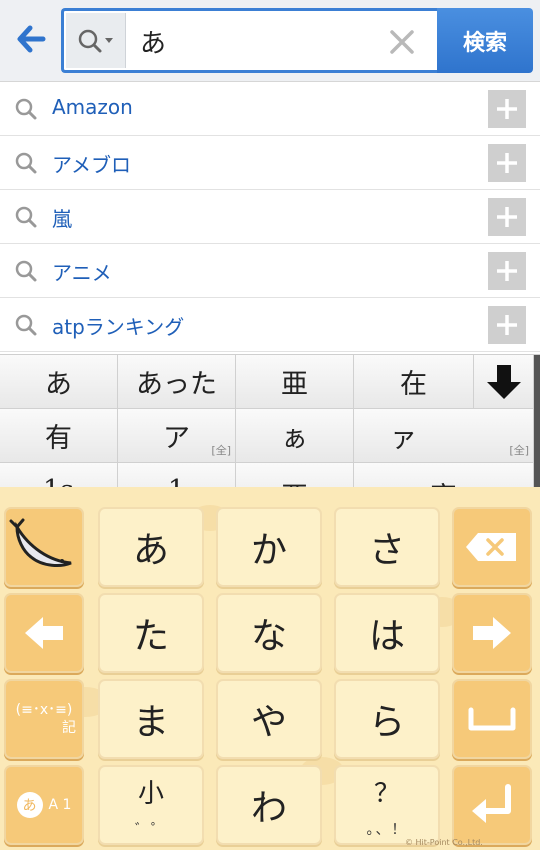 Image resolution: width=540 pixels, height=850 pixels. Describe the element at coordinates (153, 41) in the screenshot. I see `search-input: あ` at that location.